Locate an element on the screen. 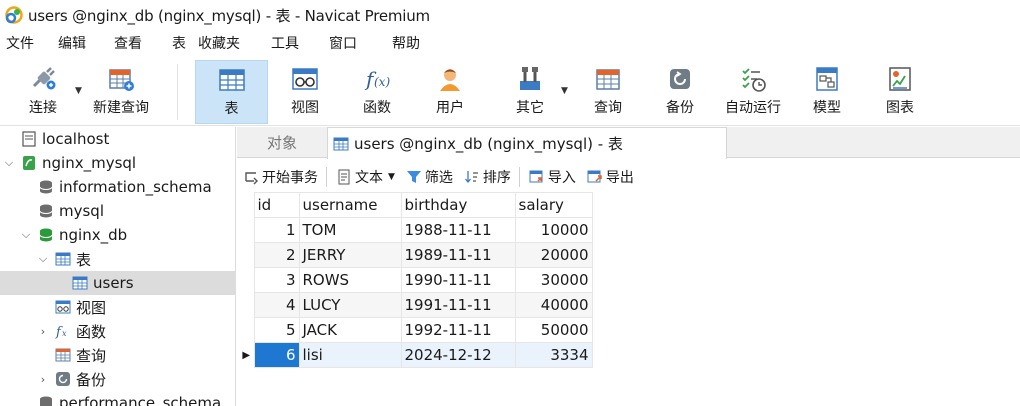 This screenshot has width=1020, height=406. cell-salary: 10000 is located at coordinates (553, 230).